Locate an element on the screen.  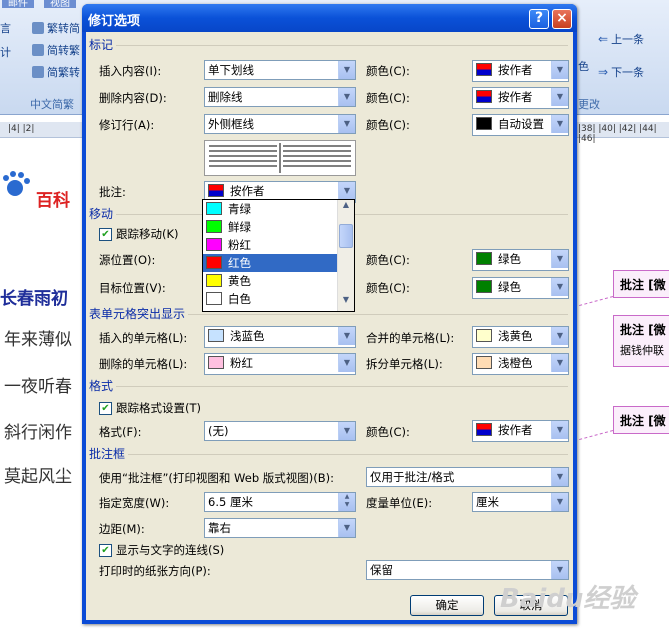
scroll-up-icon: ▲ is located at coordinates (346, 208).